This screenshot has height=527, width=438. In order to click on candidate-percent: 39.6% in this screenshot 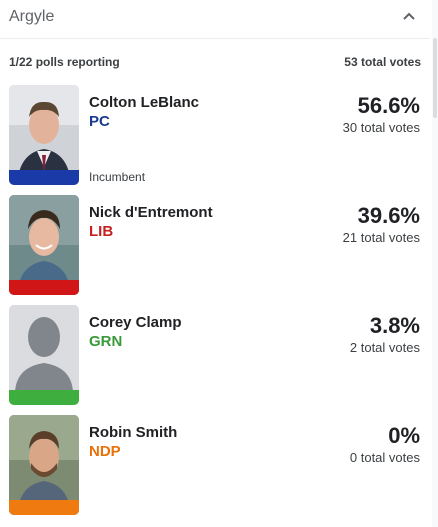, I will do `click(388, 215)`.